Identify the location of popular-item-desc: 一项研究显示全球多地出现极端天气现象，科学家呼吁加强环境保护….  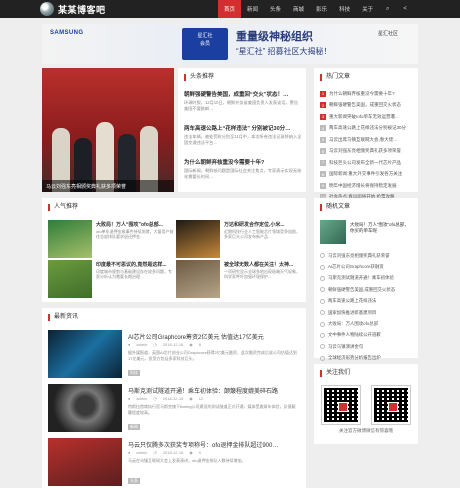
(262, 274).